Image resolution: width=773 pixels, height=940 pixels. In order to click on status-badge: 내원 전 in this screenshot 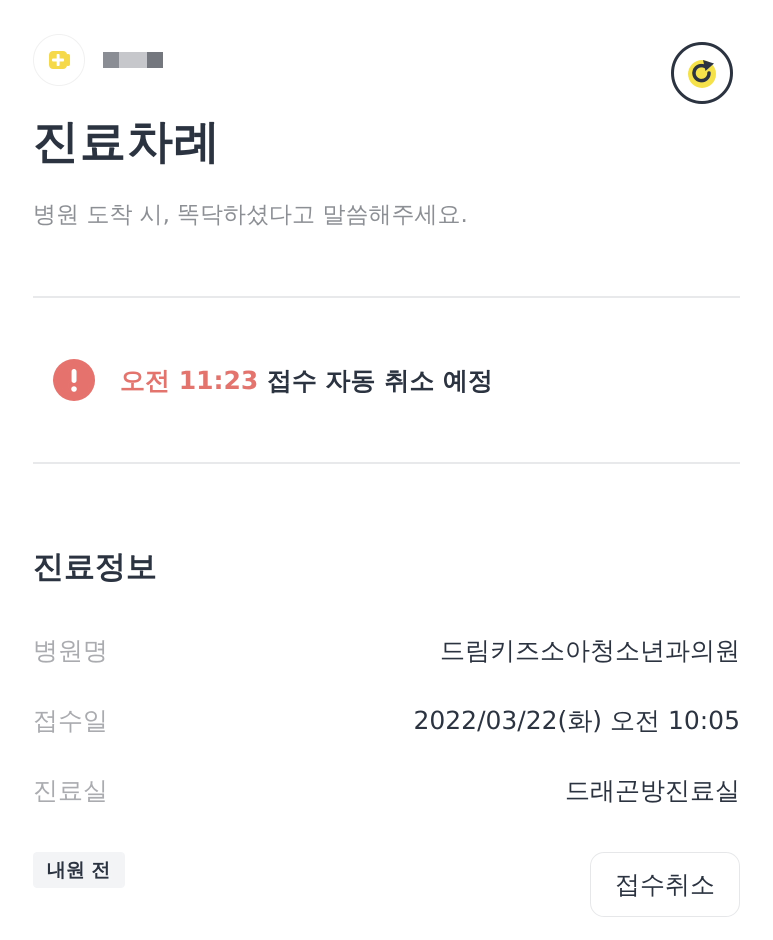, I will do `click(79, 870)`.